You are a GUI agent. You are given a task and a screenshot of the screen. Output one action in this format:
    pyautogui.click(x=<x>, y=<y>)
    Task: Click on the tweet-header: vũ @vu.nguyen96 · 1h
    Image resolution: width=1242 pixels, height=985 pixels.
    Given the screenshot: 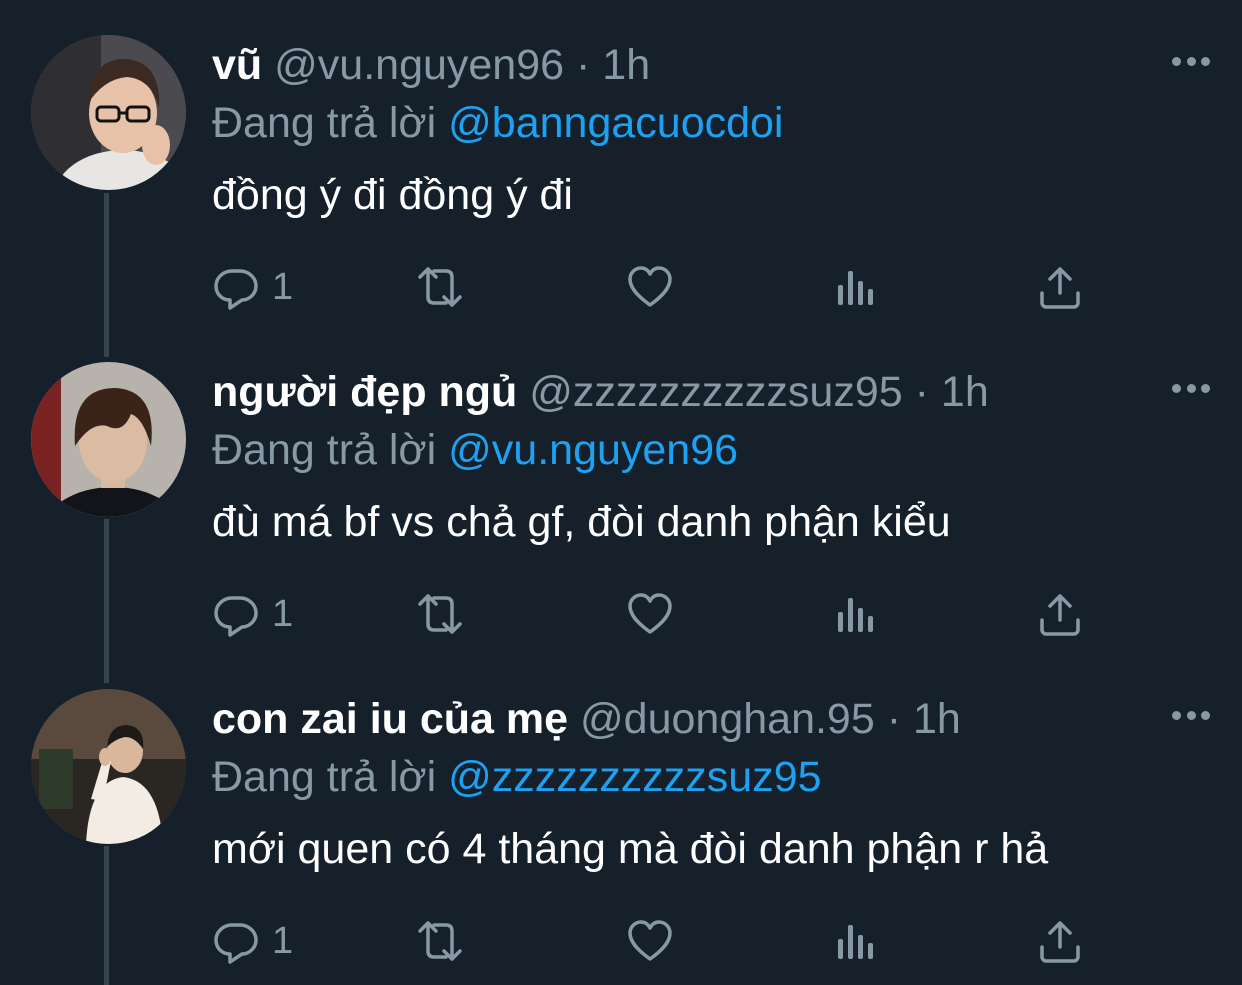 What is the action you would take?
    pyautogui.click(x=667, y=65)
    